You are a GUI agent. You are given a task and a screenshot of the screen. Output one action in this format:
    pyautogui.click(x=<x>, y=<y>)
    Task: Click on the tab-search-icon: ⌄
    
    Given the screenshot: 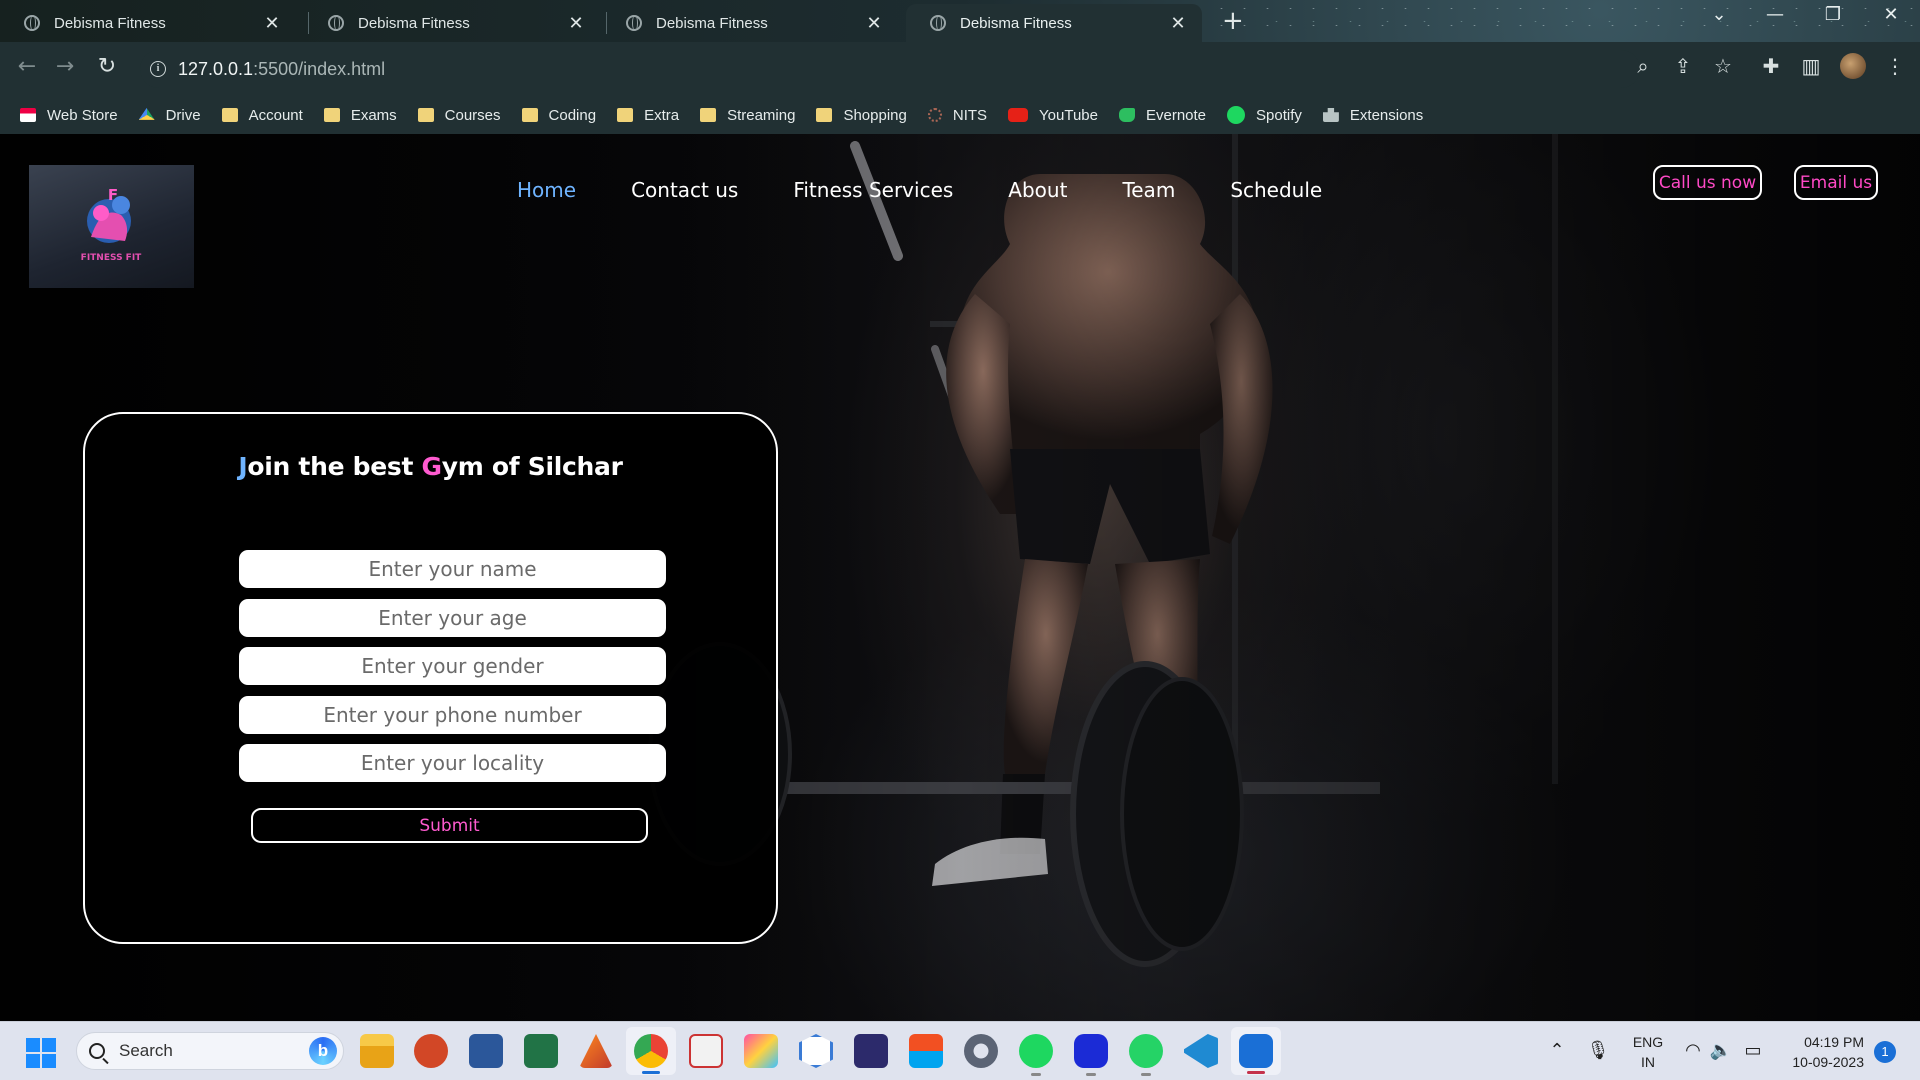 What is the action you would take?
    pyautogui.click(x=1719, y=14)
    